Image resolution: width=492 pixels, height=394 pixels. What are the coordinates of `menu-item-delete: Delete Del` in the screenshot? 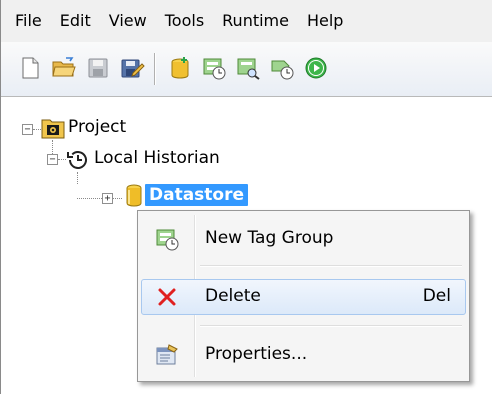 It's located at (303, 297).